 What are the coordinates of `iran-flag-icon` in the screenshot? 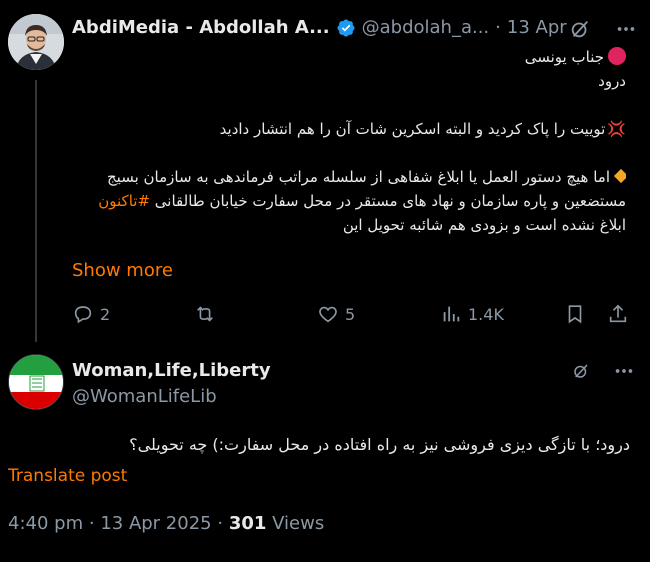 It's located at (36, 382).